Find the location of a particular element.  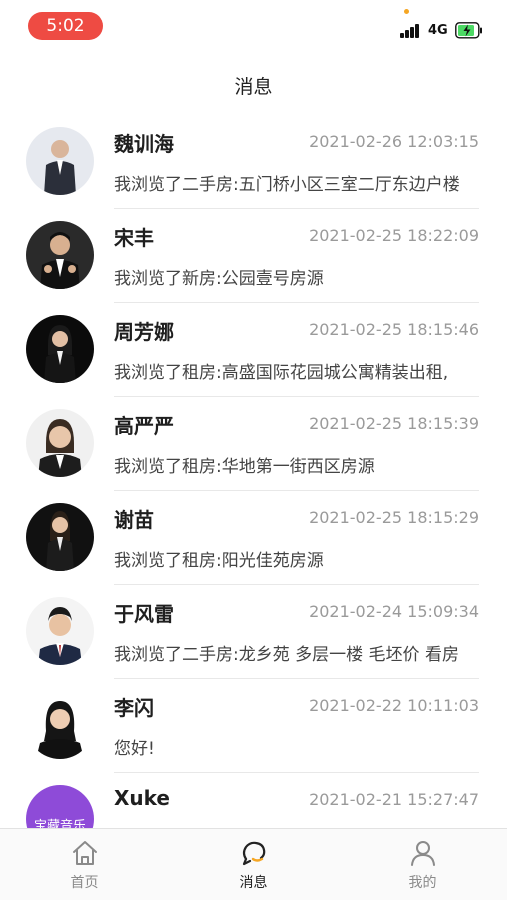

message-time: 2021-02-25 18:15:29 is located at coordinates (394, 517).